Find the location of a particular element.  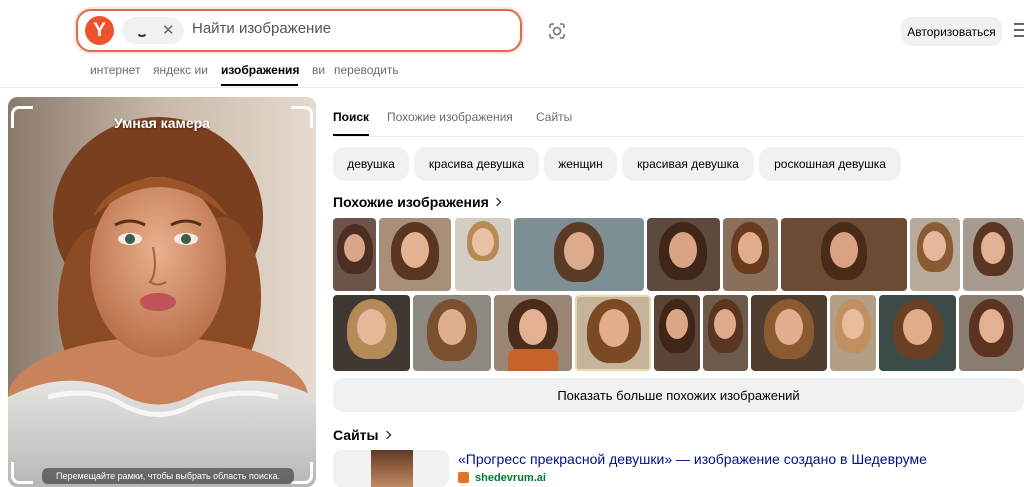

site-domain-text: shedevrum.ai is located at coordinates (510, 478).